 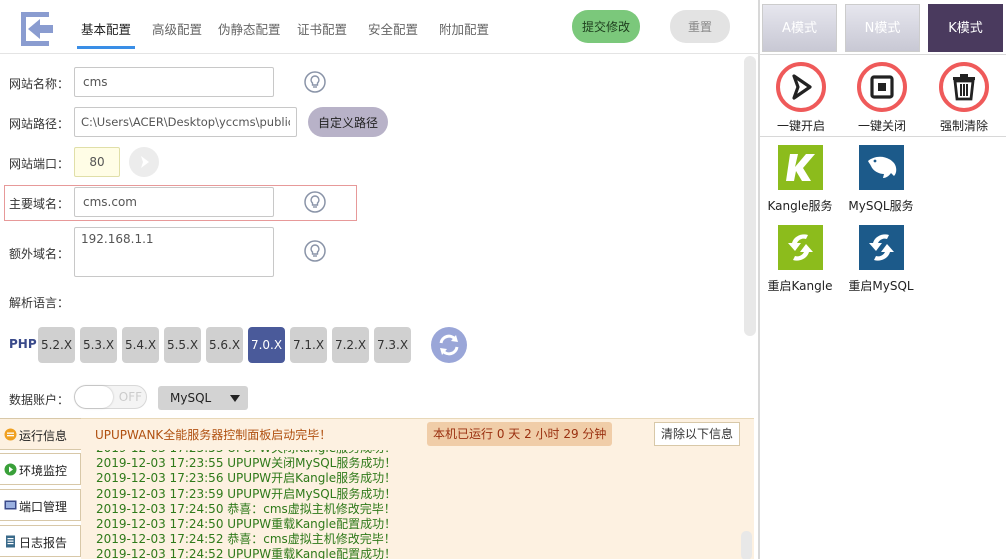 What do you see at coordinates (799, 28) in the screenshot?
I see `mode-a-button: A模式` at bounding box center [799, 28].